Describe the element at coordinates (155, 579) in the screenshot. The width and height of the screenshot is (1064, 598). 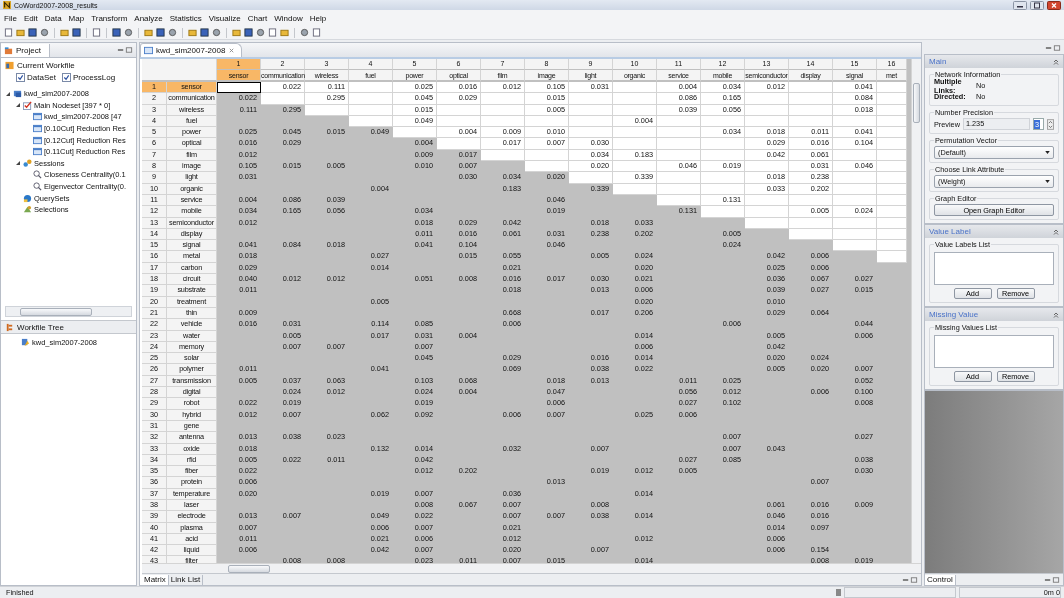
I see `view-tab: Matrix` at that location.